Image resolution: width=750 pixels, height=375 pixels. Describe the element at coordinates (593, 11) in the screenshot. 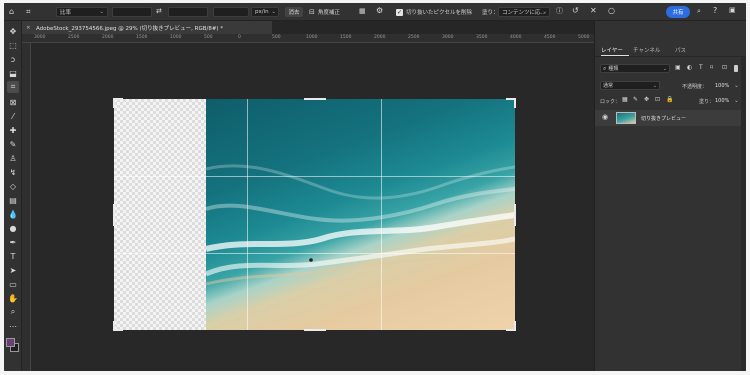

I see `close-icon: ✕` at that location.